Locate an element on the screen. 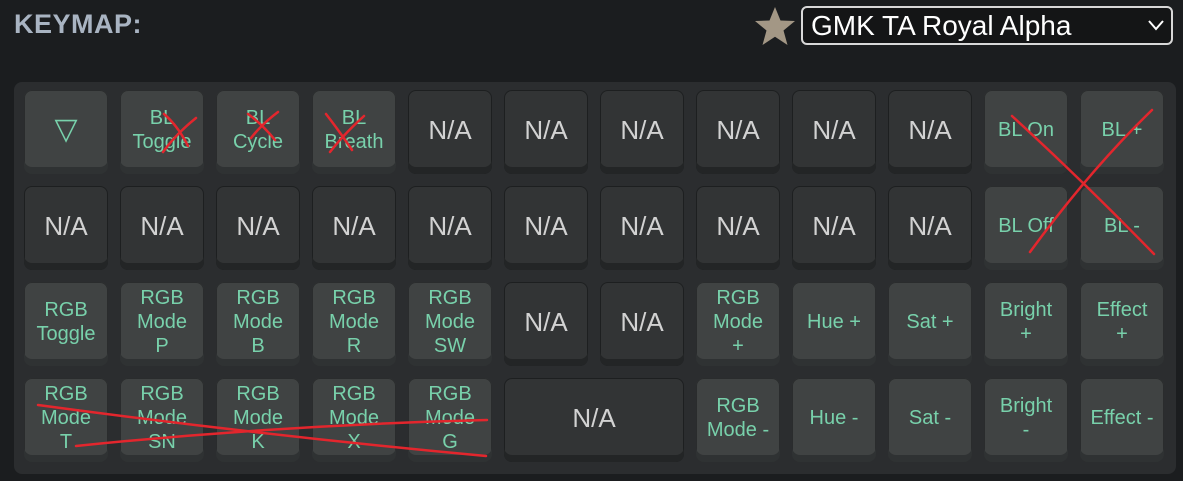  key-r3-c8: Hue - is located at coordinates (834, 420).